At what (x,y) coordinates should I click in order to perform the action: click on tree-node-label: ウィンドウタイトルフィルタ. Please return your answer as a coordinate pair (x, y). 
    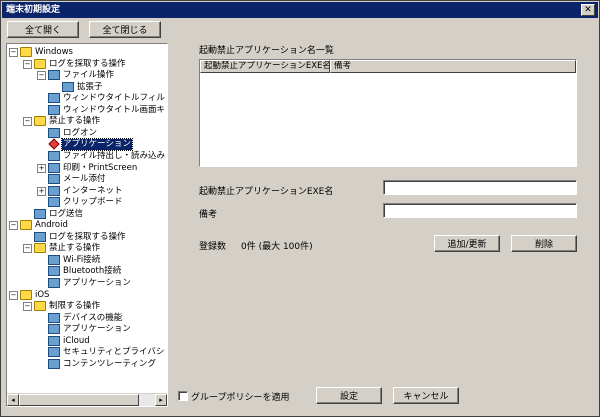
    Looking at the image, I should click on (114, 98).